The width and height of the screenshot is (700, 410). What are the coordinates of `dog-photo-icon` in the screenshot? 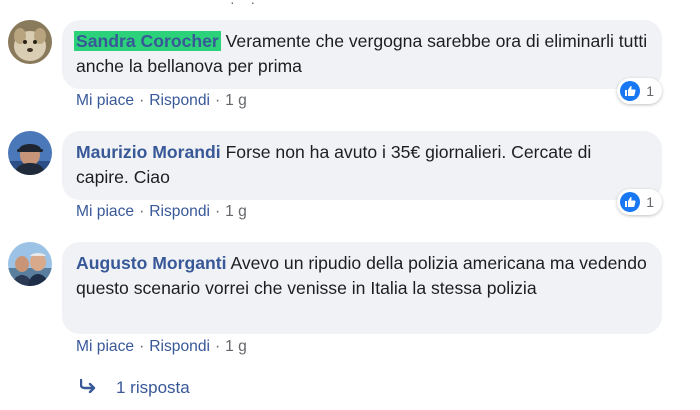 It's located at (30, 42).